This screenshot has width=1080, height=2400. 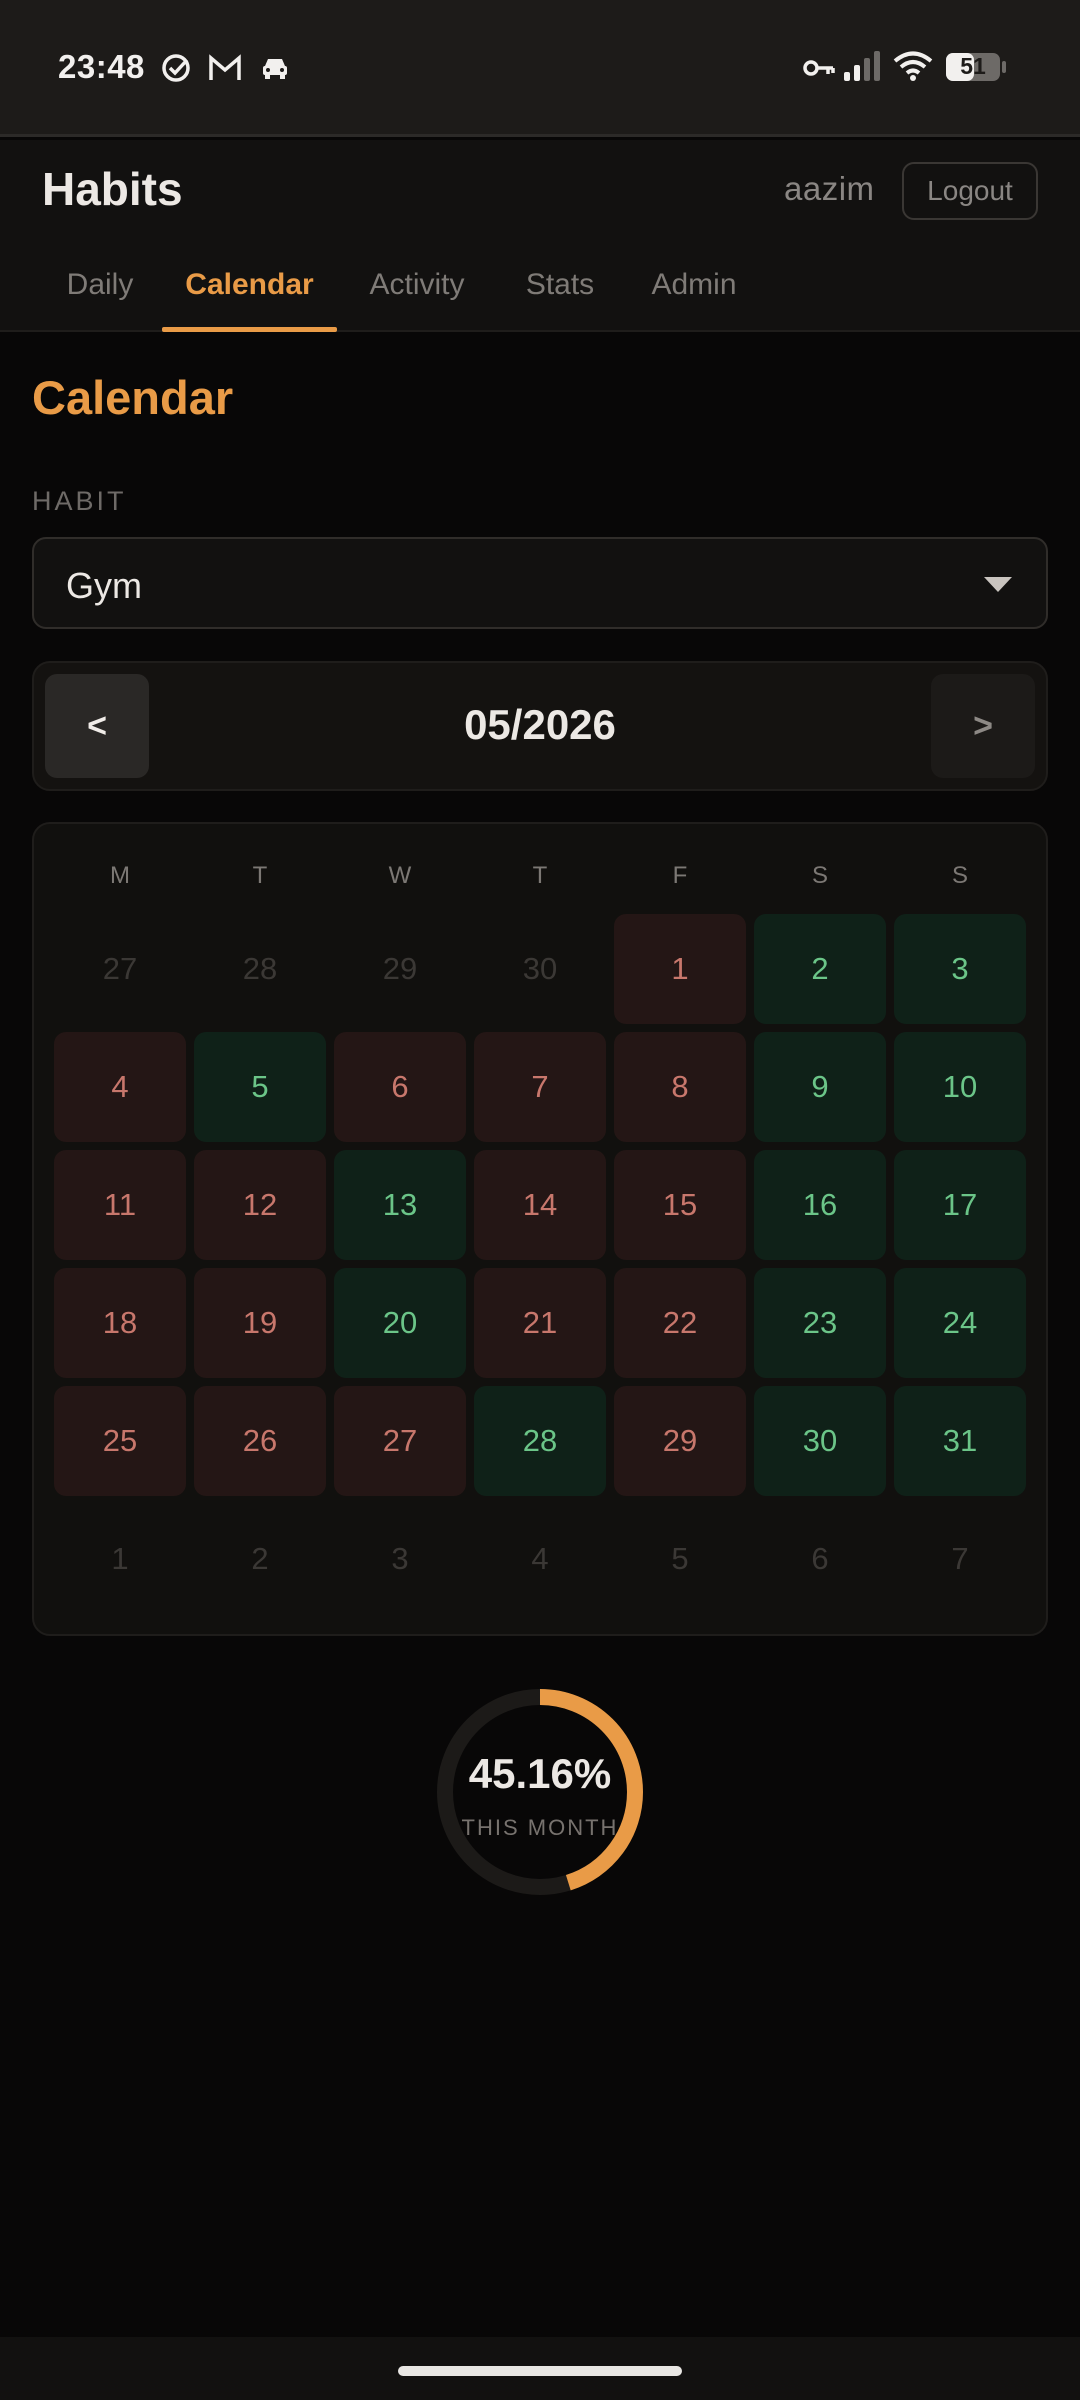 What do you see at coordinates (400, 1441) in the screenshot?
I see `calendar-day-missed: 27` at bounding box center [400, 1441].